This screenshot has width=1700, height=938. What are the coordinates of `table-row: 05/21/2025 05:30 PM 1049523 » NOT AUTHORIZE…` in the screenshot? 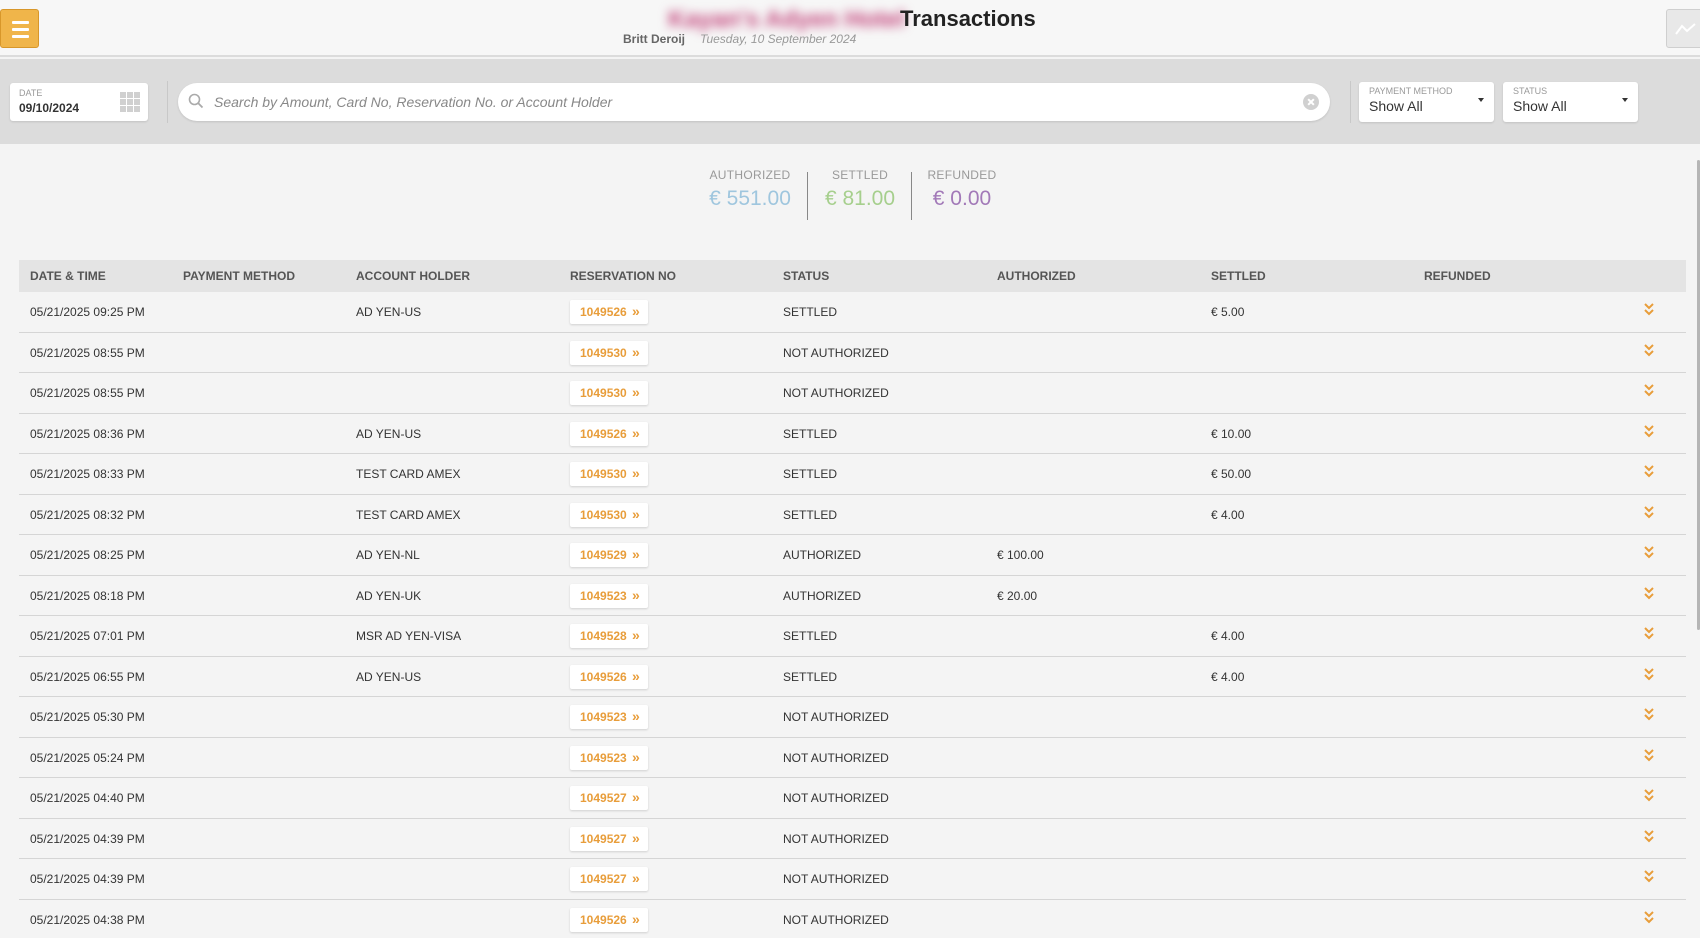 It's located at (852, 717).